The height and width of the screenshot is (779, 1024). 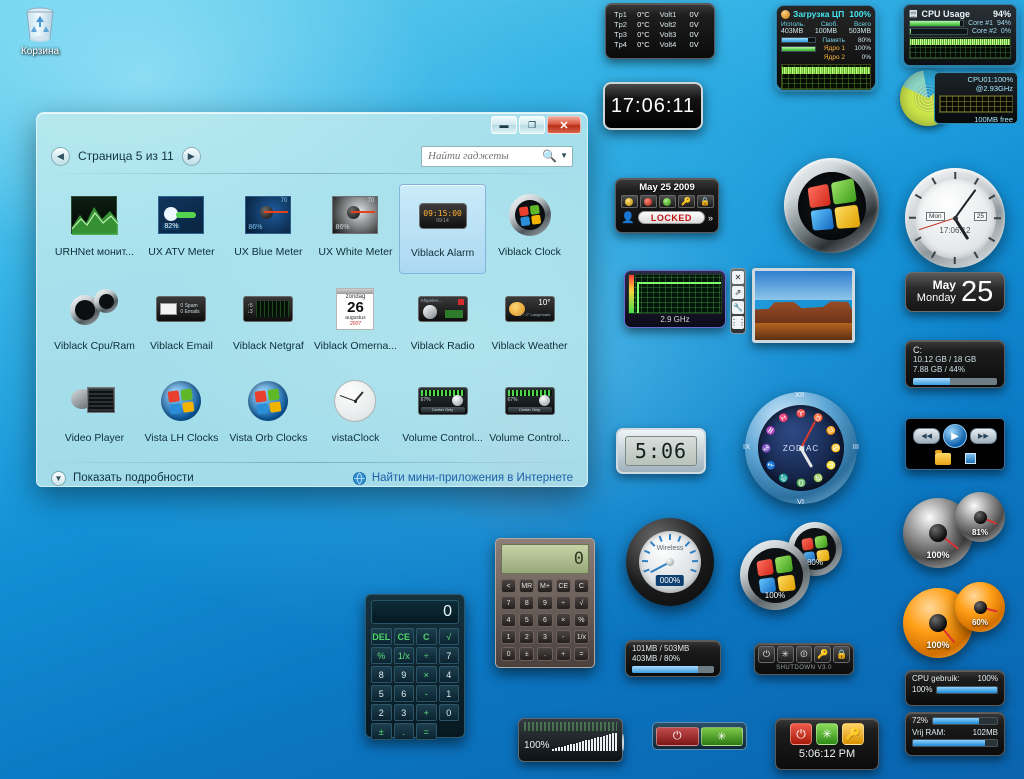 What do you see at coordinates (462, 478) in the screenshot?
I see `online-gadgets-link: Найти мини-приложения в Интернете` at bounding box center [462, 478].